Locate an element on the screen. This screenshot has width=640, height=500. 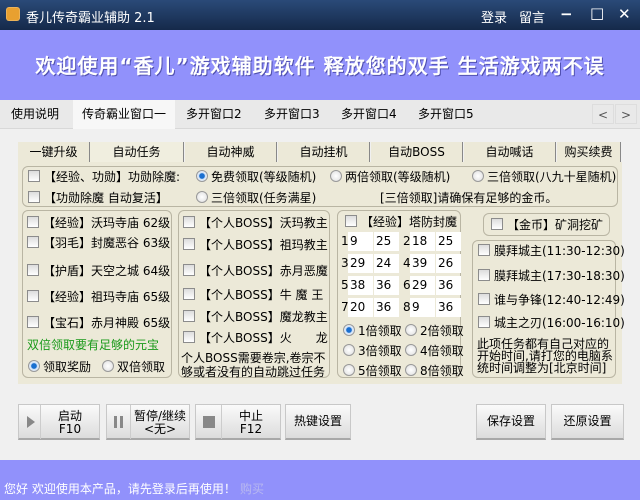
subtab-5: 自动喊话 is located at coordinates (510, 152).